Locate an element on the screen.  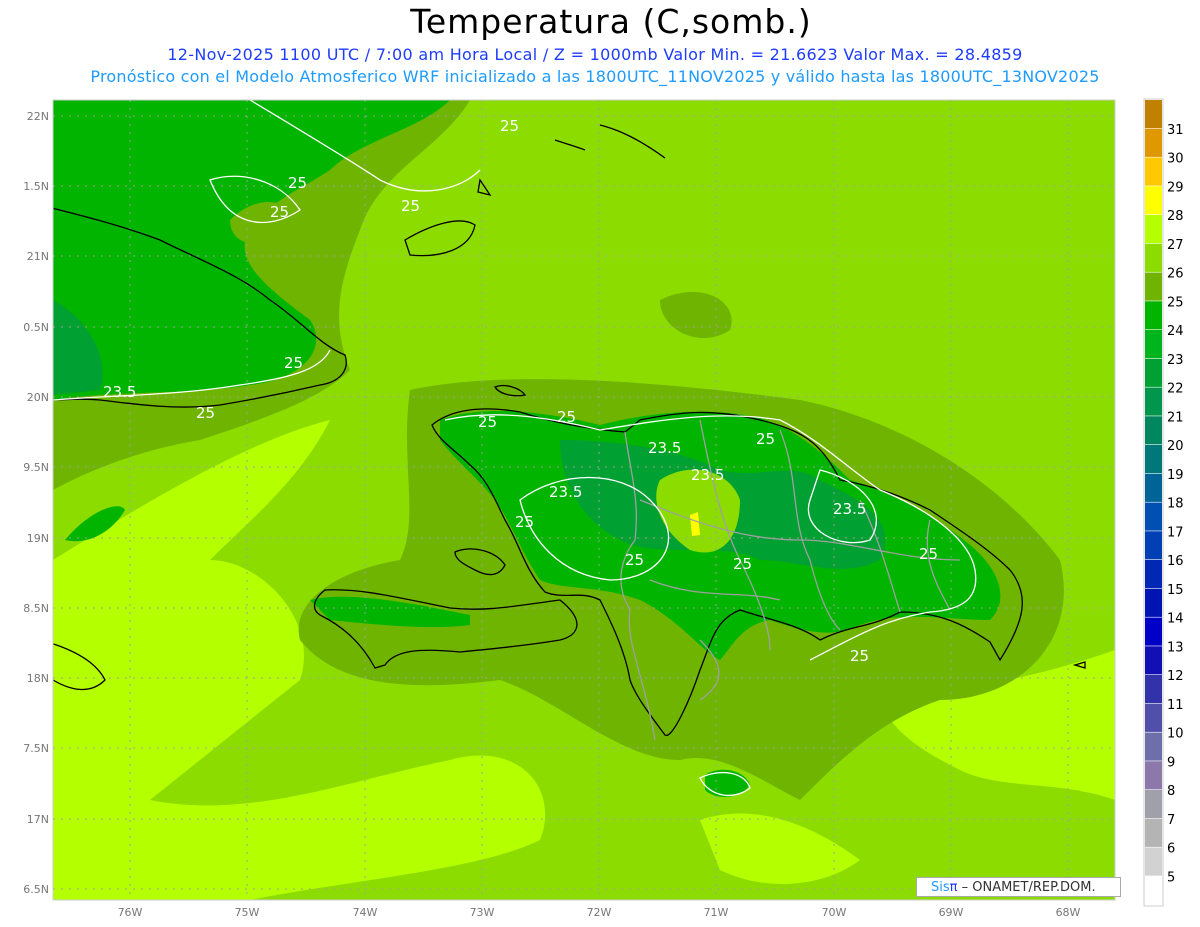
lat-label: 19N is located at coordinates (38, 538).